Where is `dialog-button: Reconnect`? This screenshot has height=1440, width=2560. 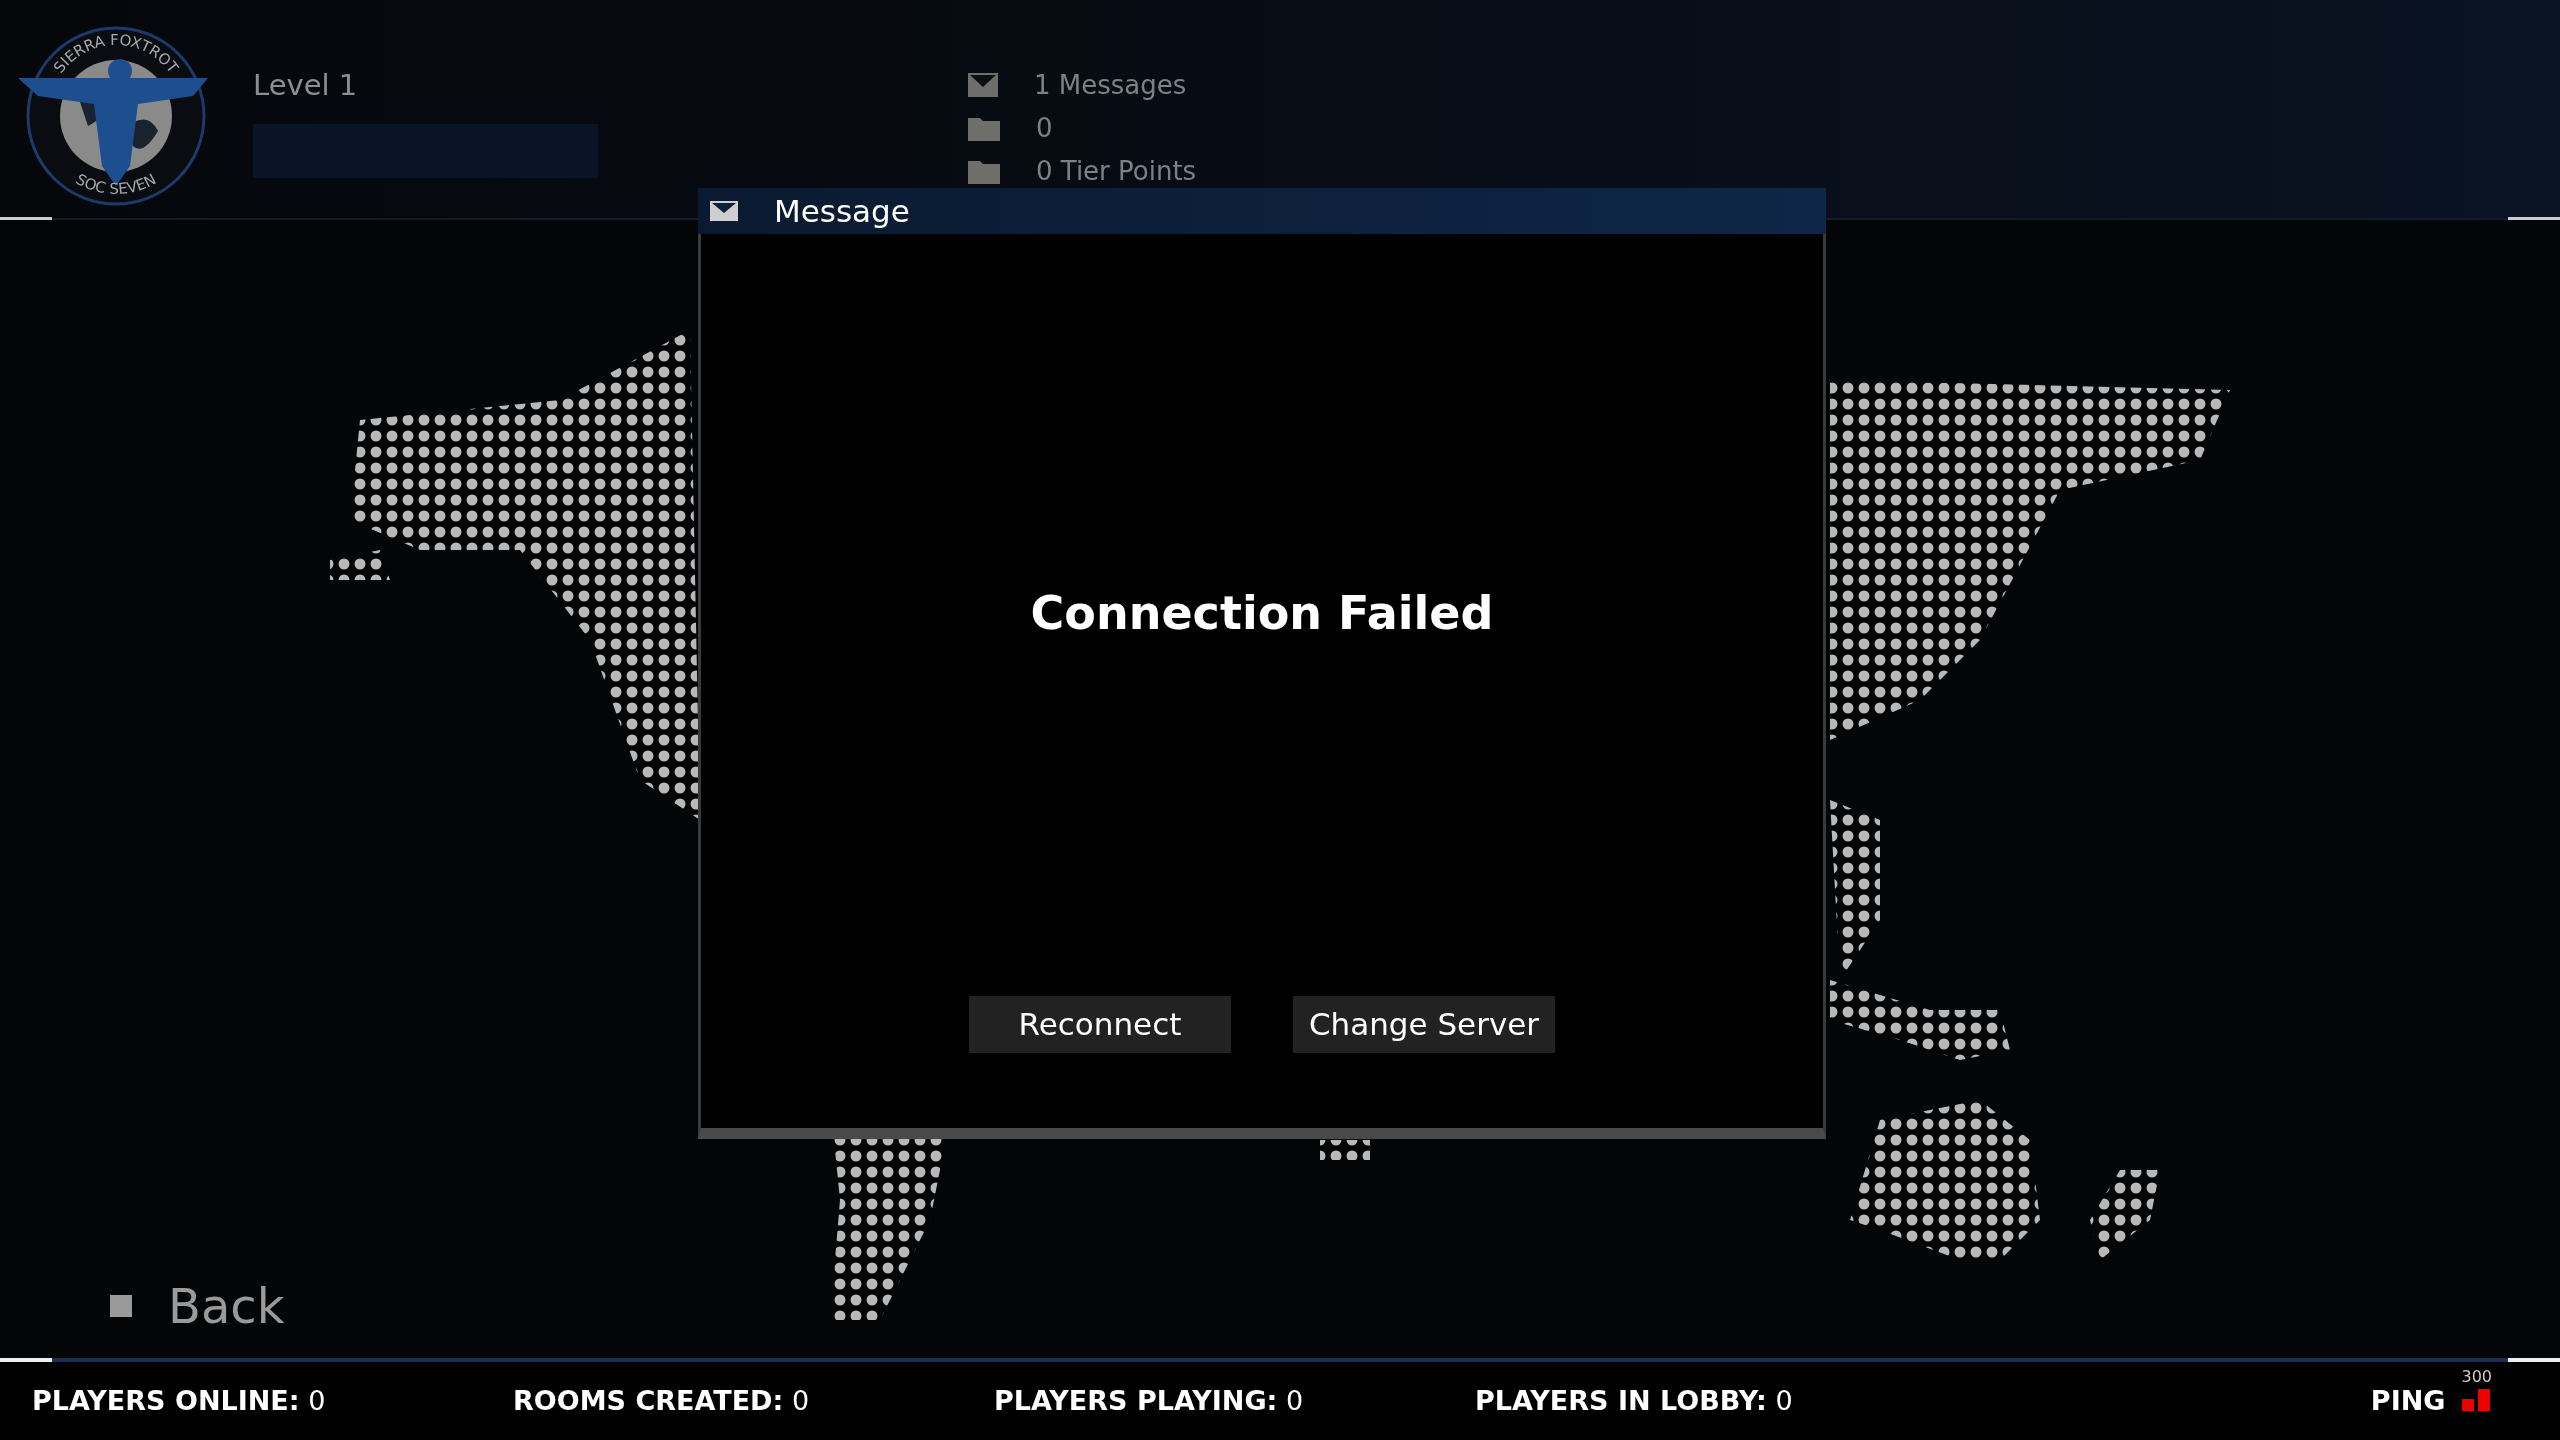 dialog-button: Reconnect is located at coordinates (1100, 1024).